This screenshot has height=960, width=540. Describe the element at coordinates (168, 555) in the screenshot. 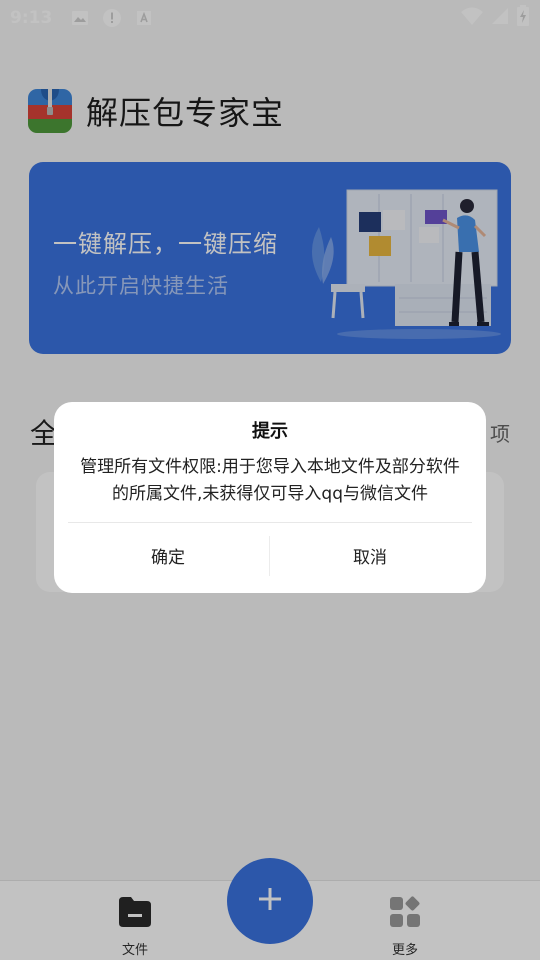

I see `confirm-button: 确定` at that location.